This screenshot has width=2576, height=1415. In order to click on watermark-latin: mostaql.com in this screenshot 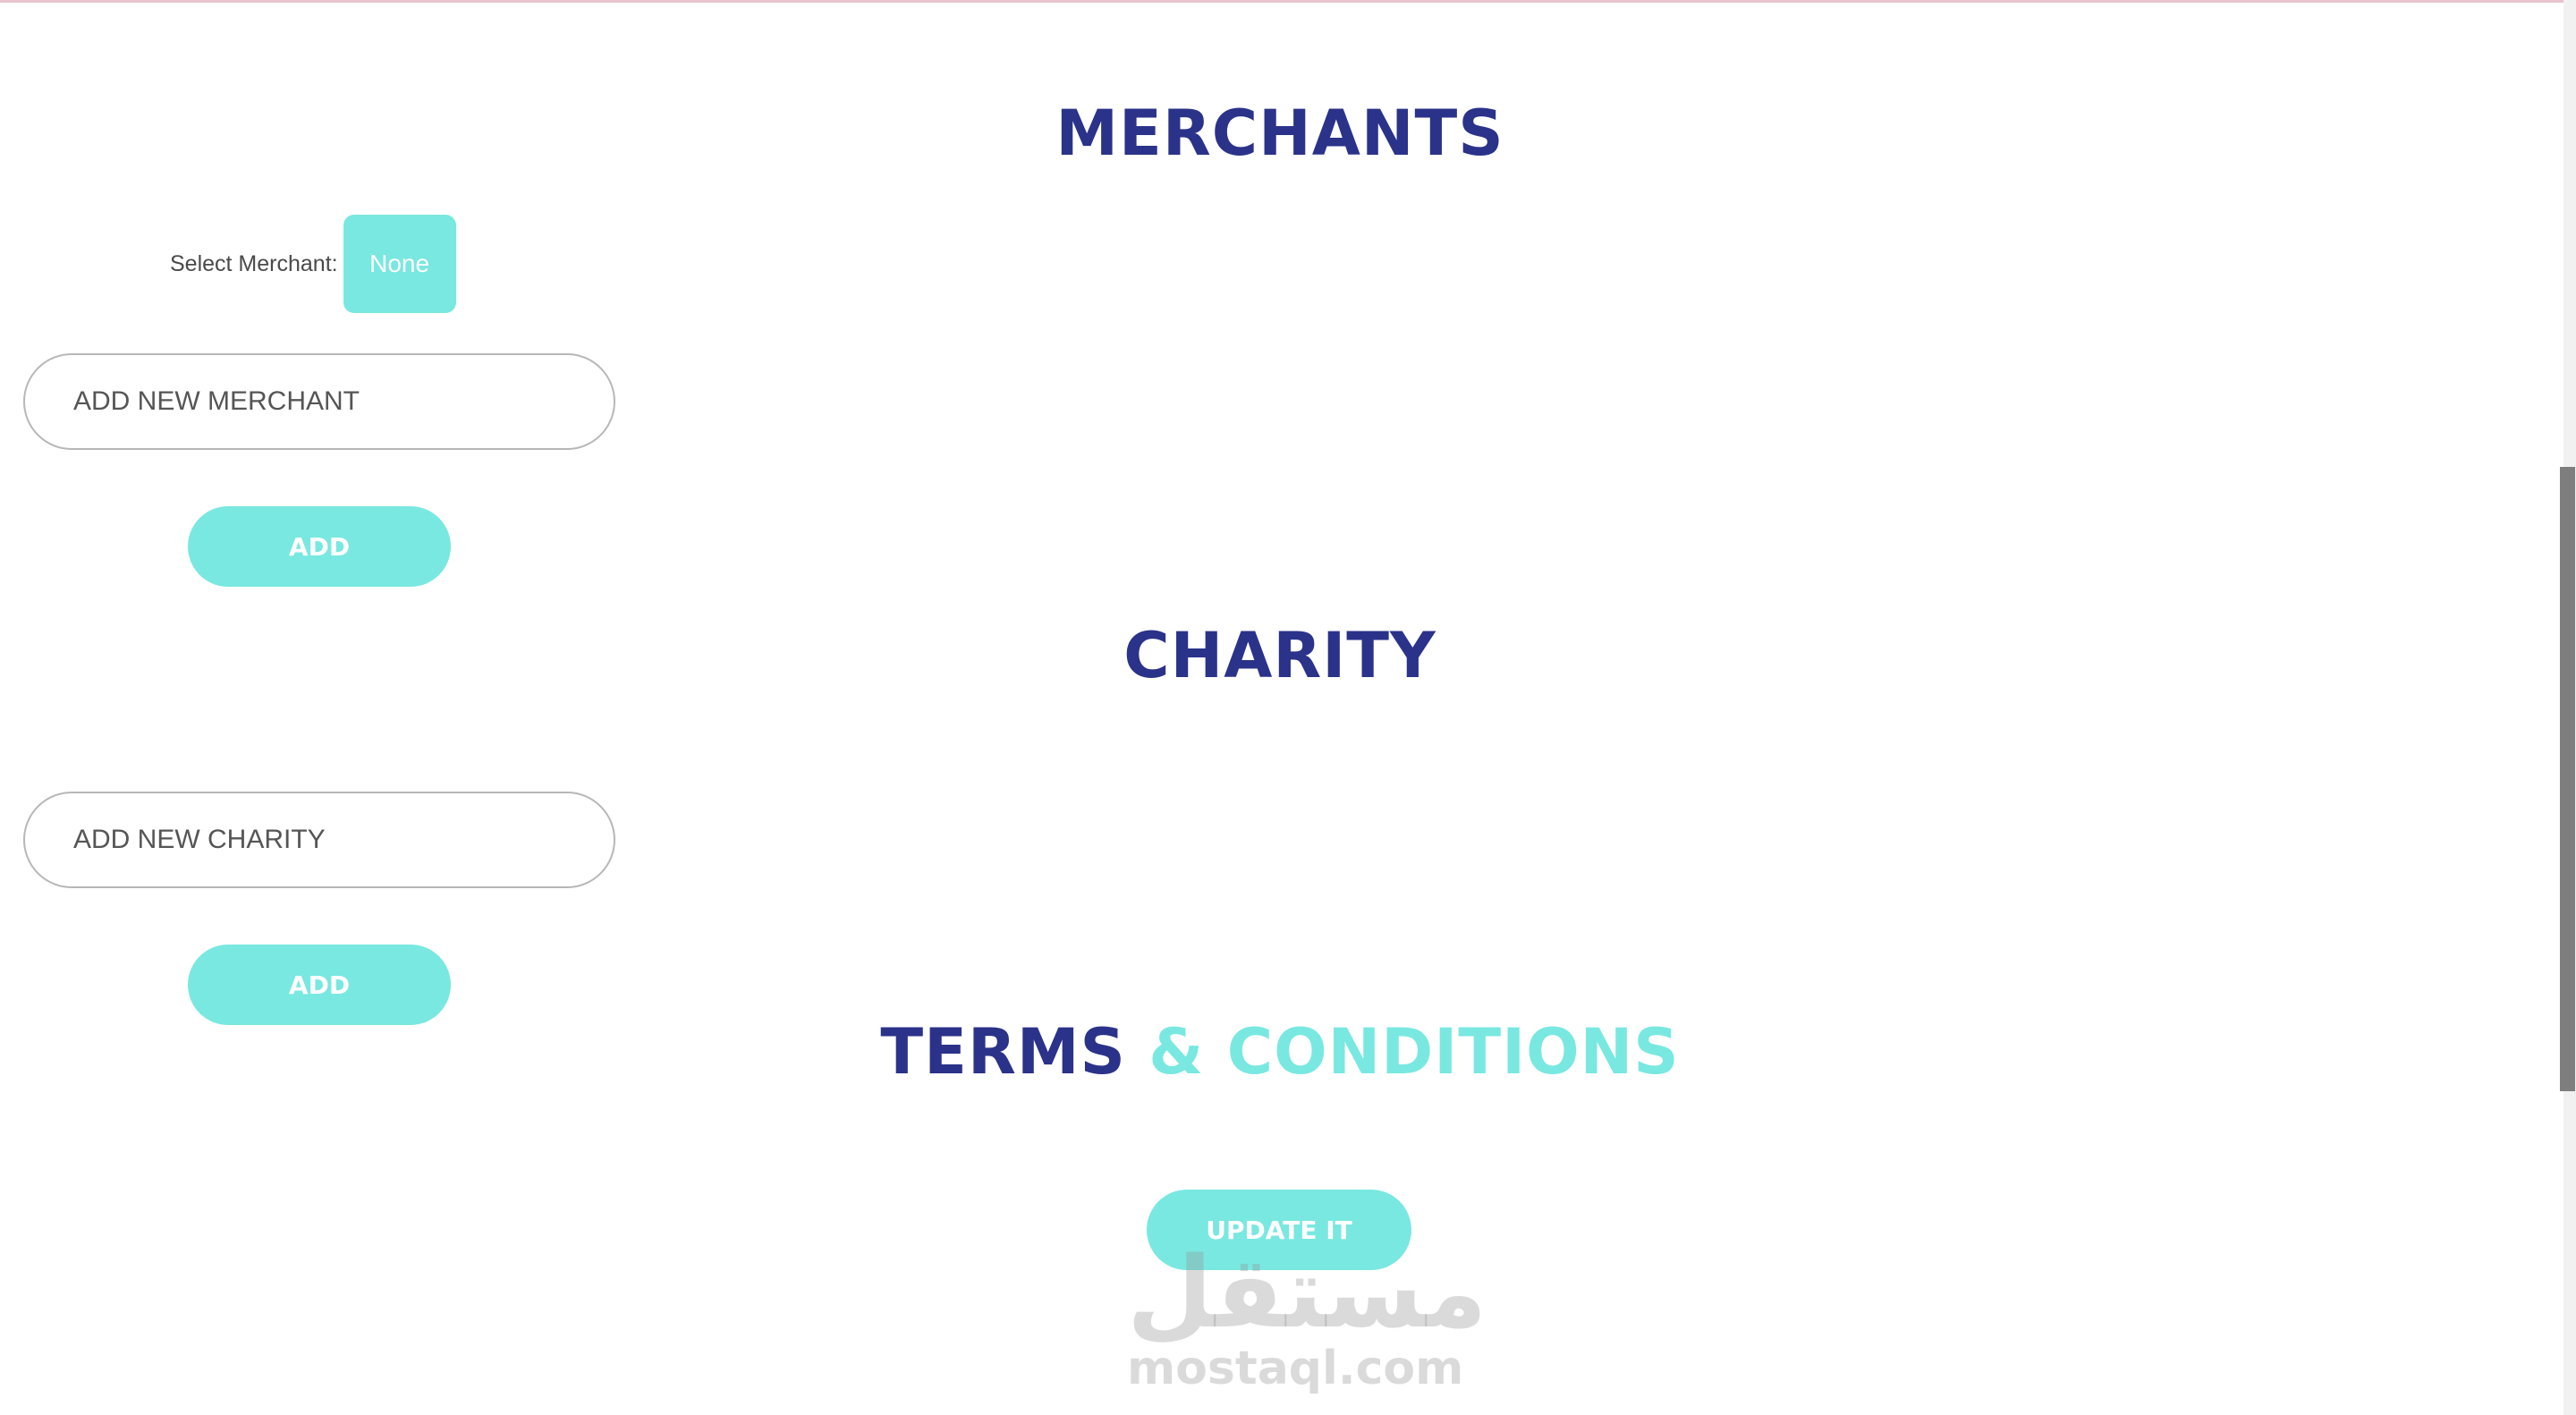, I will do `click(1295, 1368)`.